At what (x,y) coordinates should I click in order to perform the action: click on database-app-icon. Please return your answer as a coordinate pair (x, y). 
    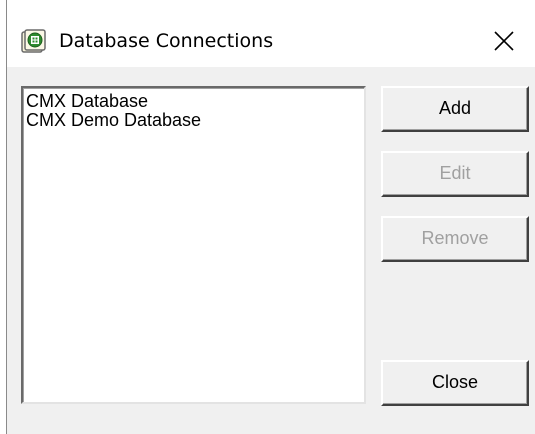
    Looking at the image, I should click on (33, 41).